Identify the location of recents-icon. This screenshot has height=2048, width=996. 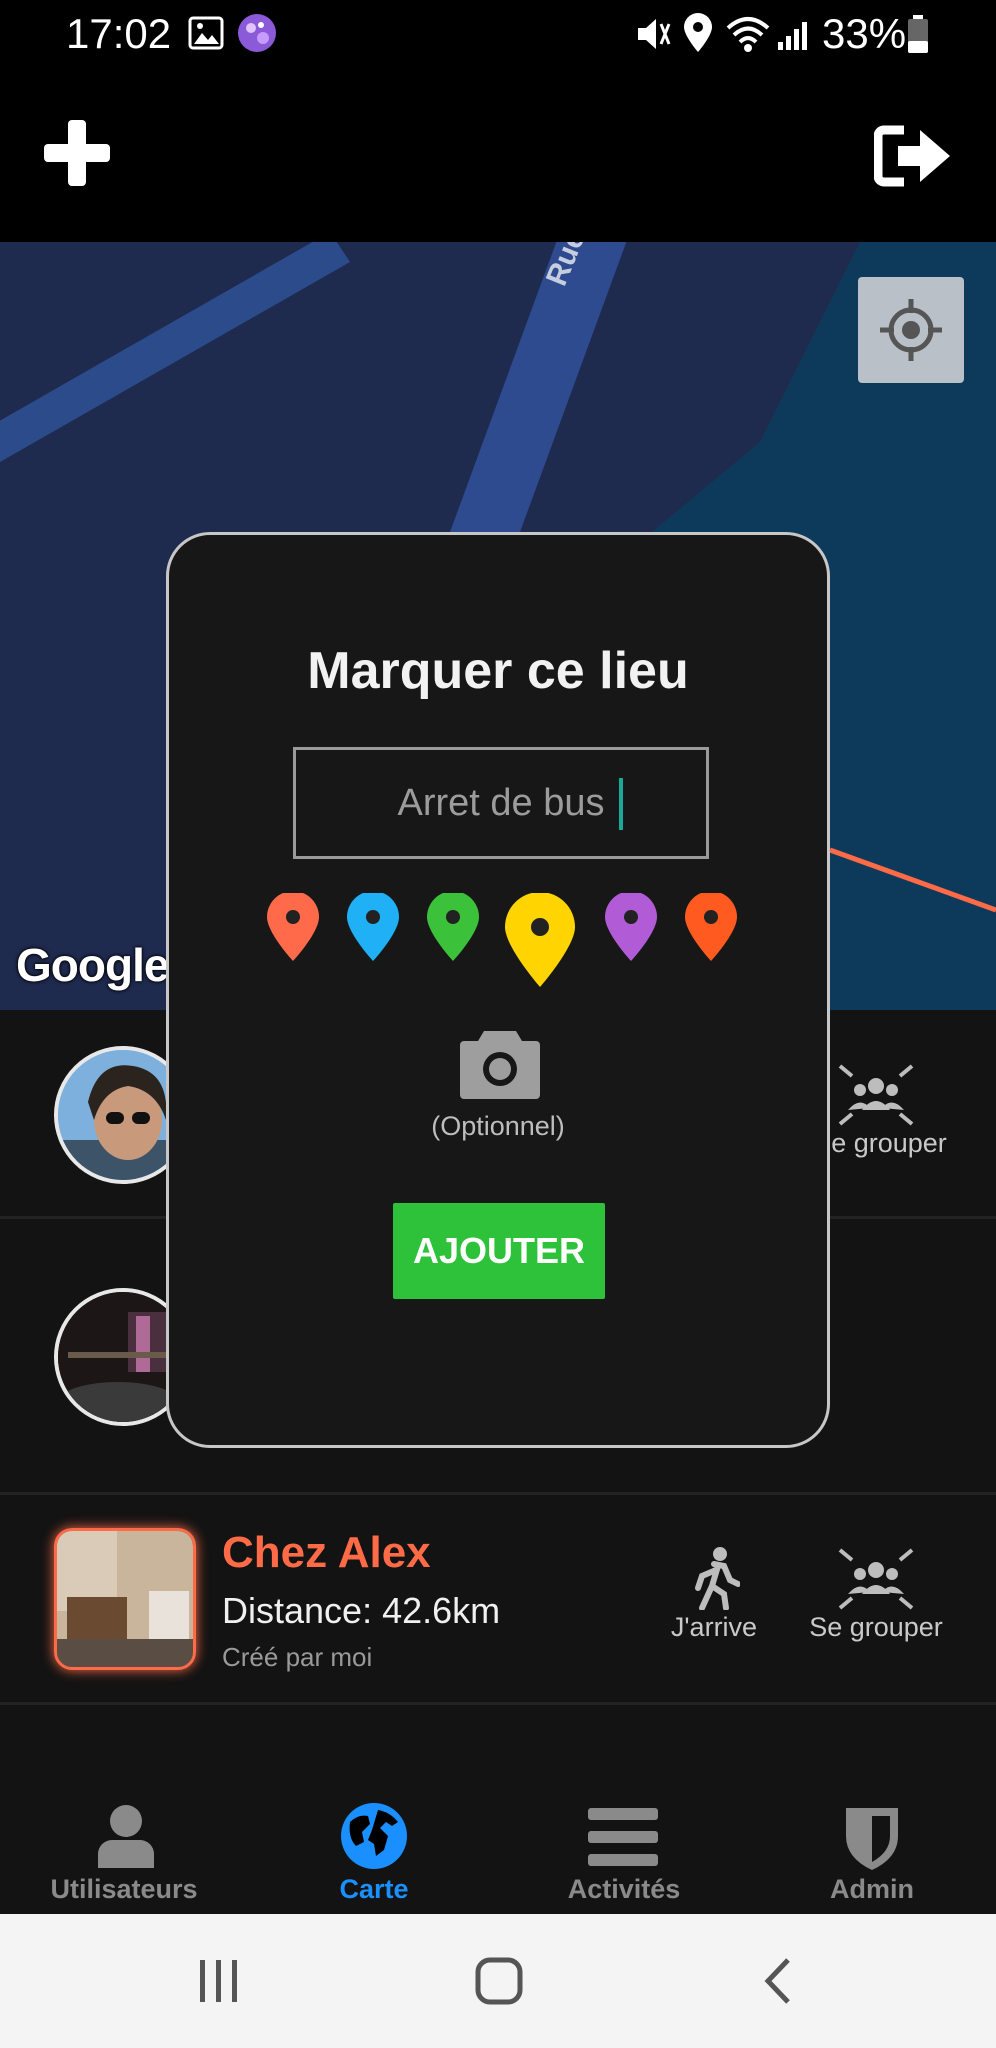
(219, 1981).